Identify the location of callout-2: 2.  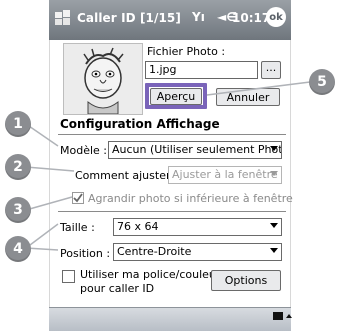
(18, 167).